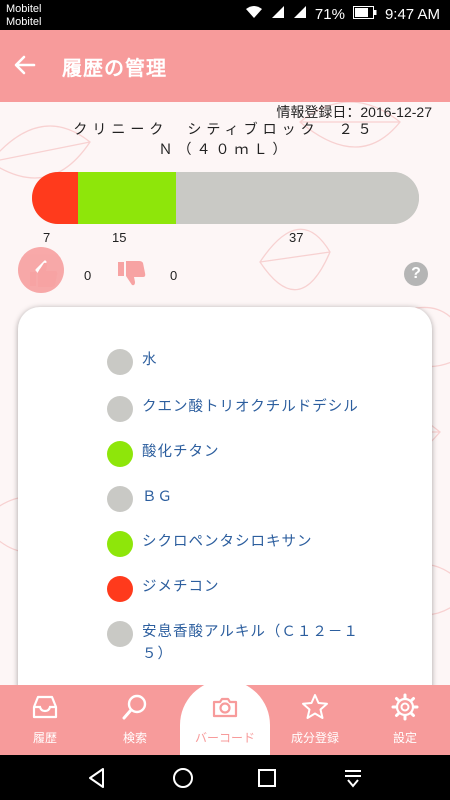  What do you see at coordinates (134, 707) in the screenshot?
I see `search-icon` at bounding box center [134, 707].